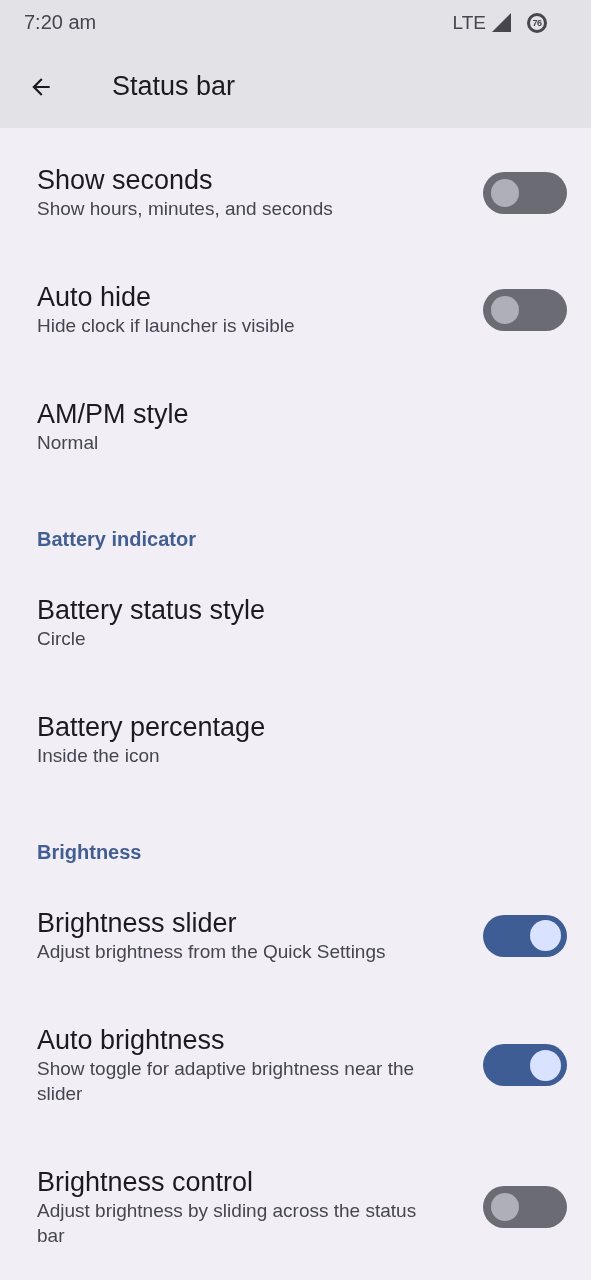  Describe the element at coordinates (166, 326) in the screenshot. I see `setting-summary: Hide clock if launcher is visible` at that location.